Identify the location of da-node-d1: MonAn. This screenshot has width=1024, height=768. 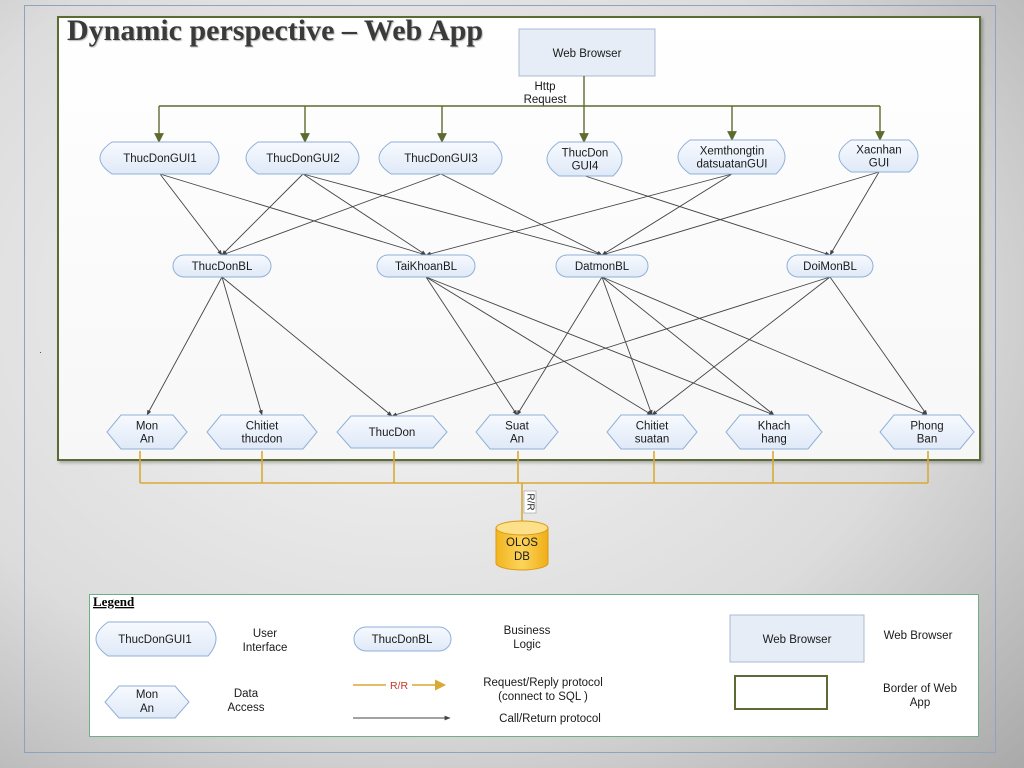
(147, 432).